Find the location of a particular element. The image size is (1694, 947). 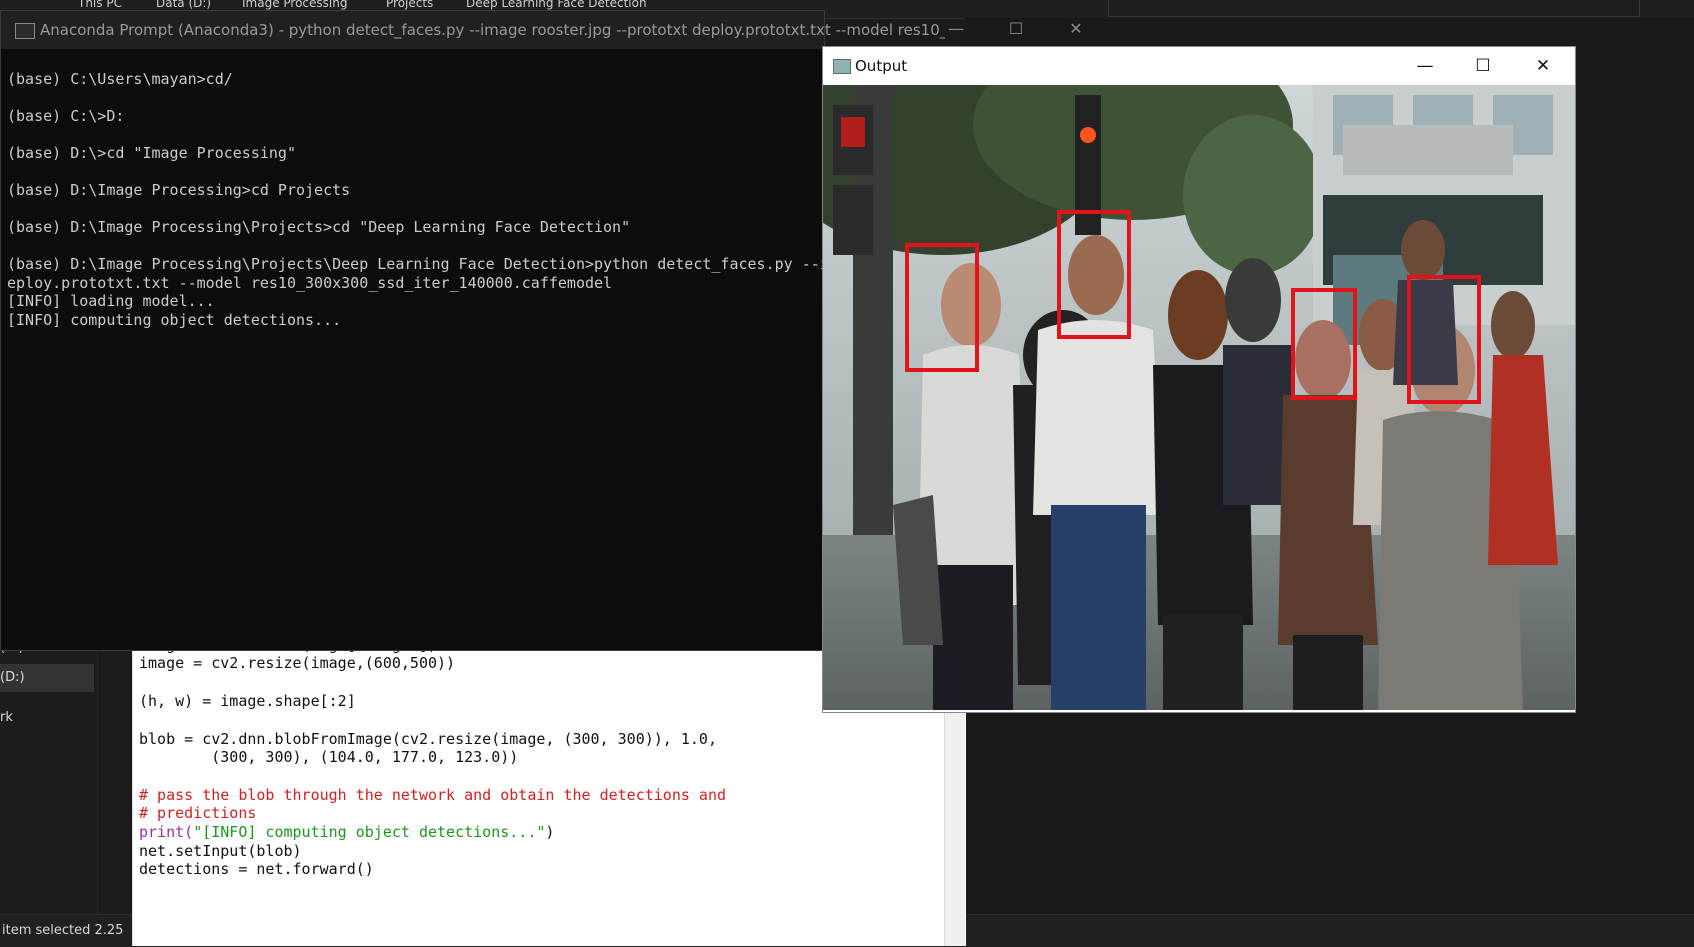

output-close-button: ✕ is located at coordinates (1543, 66).